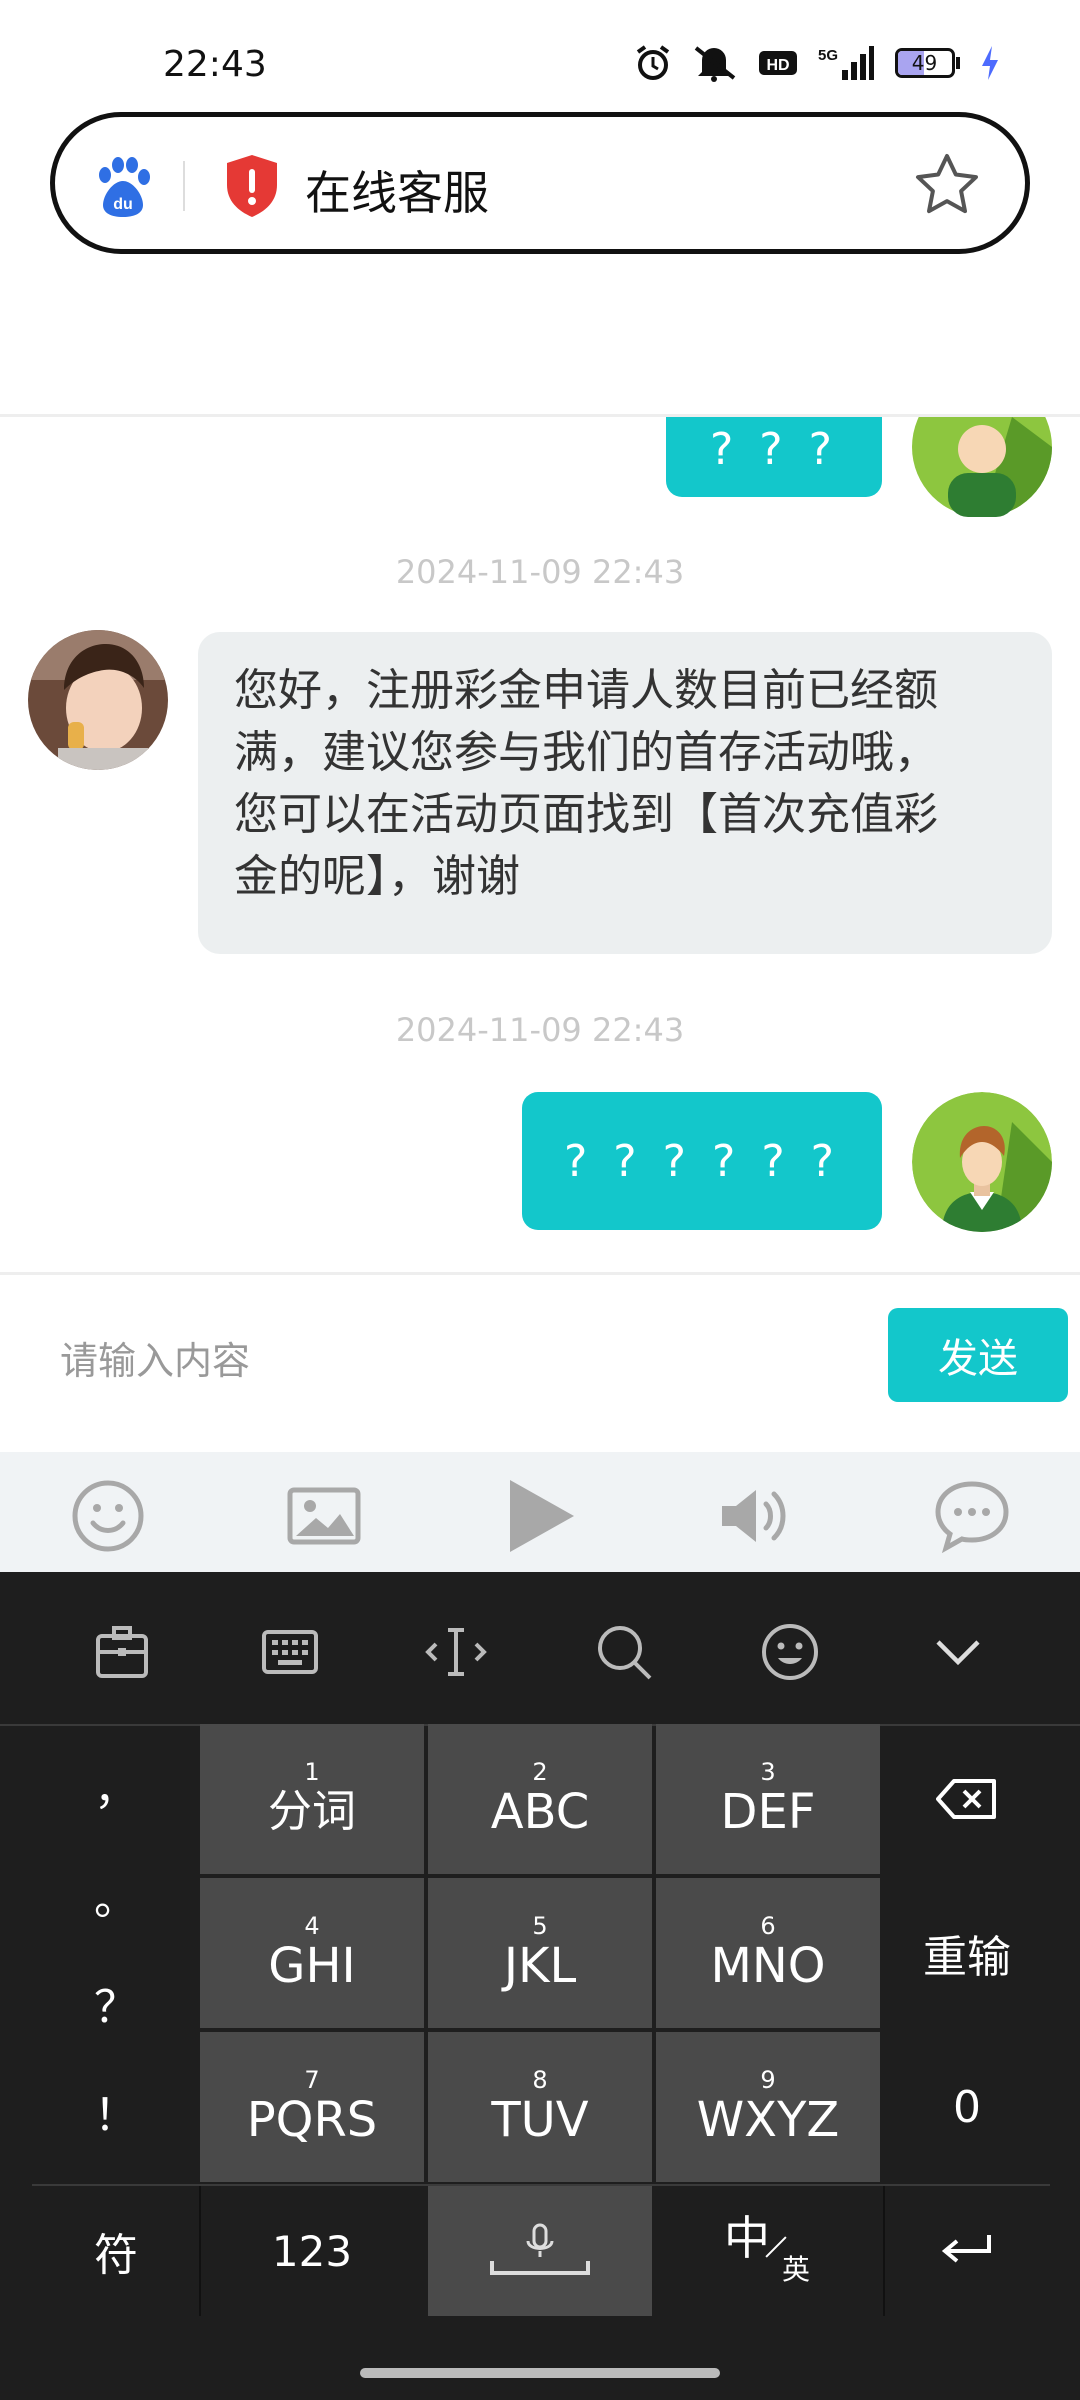 The width and height of the screenshot is (1080, 2400). I want to click on numbers-key: 123, so click(312, 2251).